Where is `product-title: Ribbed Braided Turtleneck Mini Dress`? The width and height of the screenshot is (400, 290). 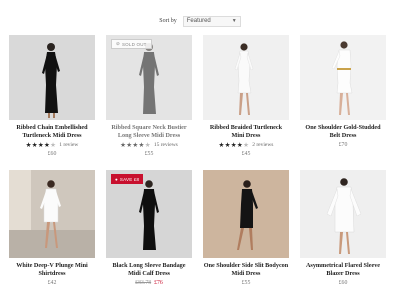
product-title: Ribbed Braided Turtleneck Mini Dress is located at coordinates (246, 132).